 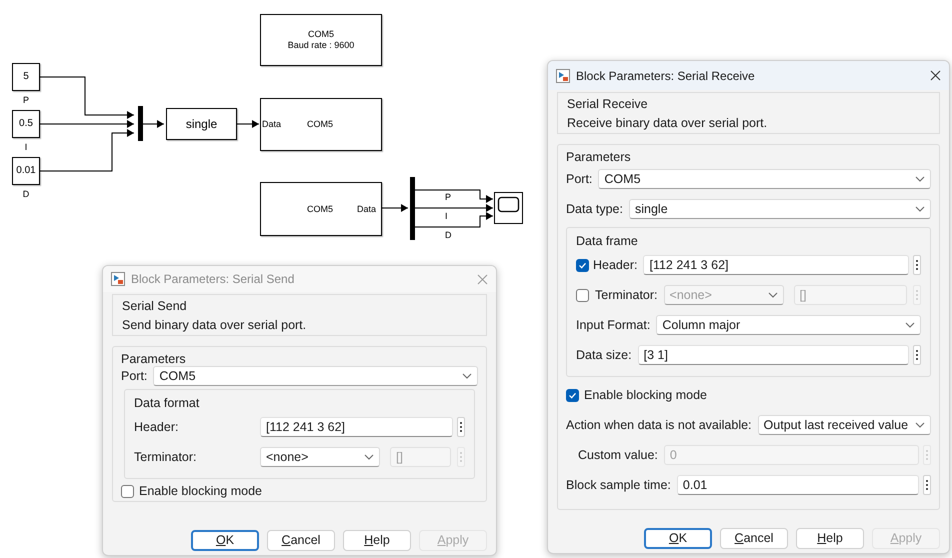 What do you see at coordinates (26, 147) in the screenshot?
I see `block-label: I` at bounding box center [26, 147].